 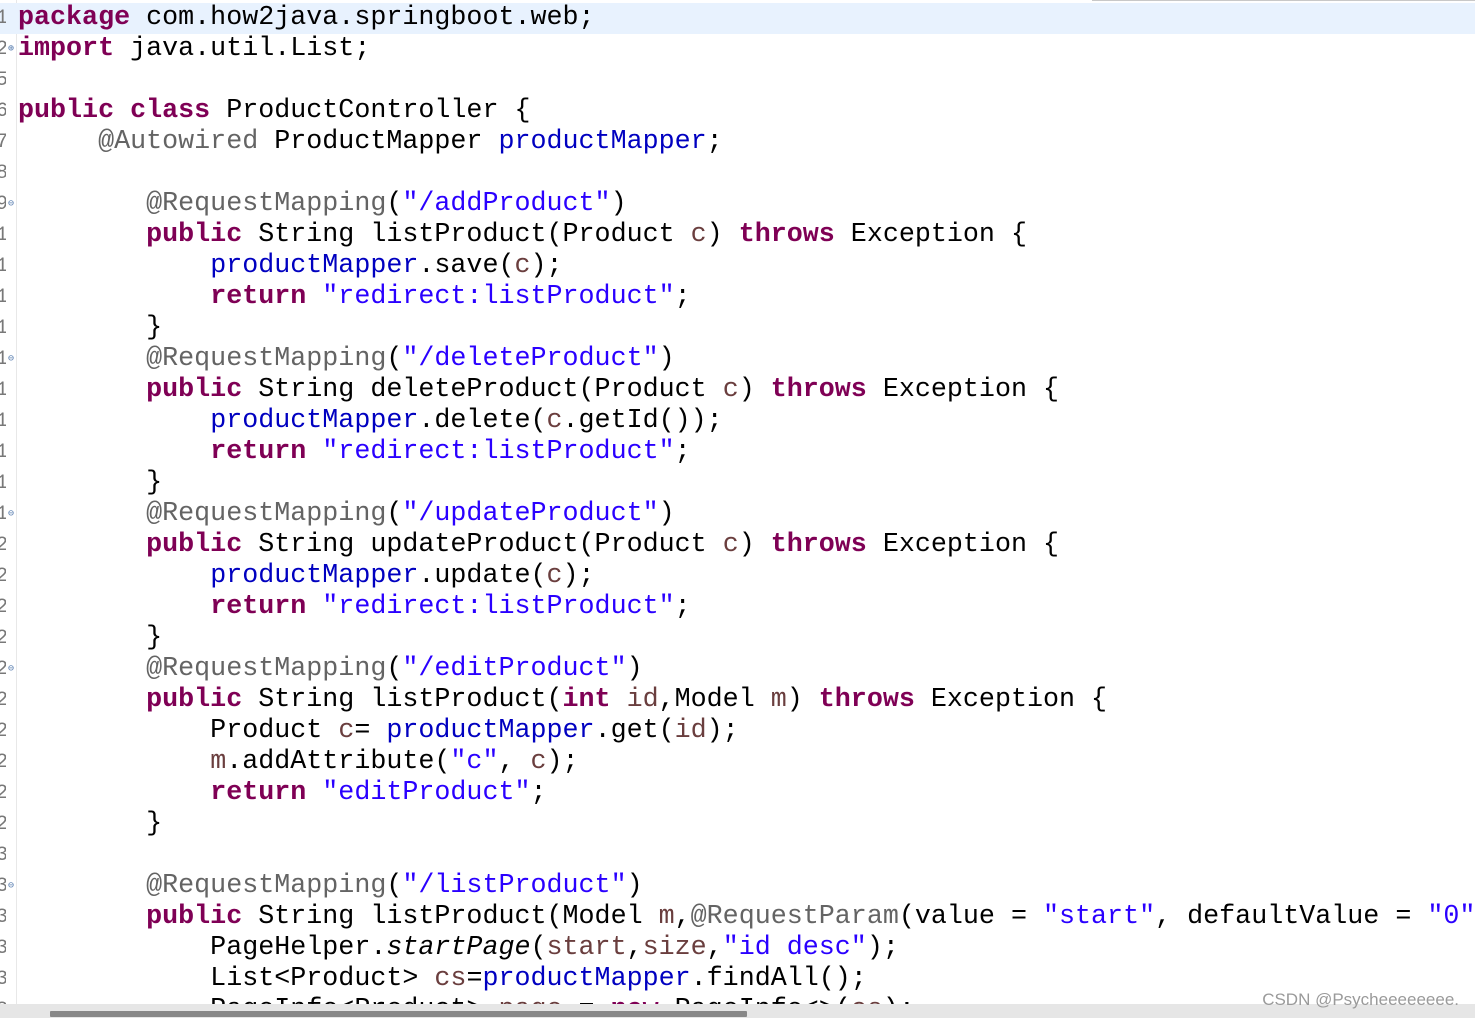 I want to click on code-line: 22 return "redirect:listProduct";, so click(x=737, y=607).